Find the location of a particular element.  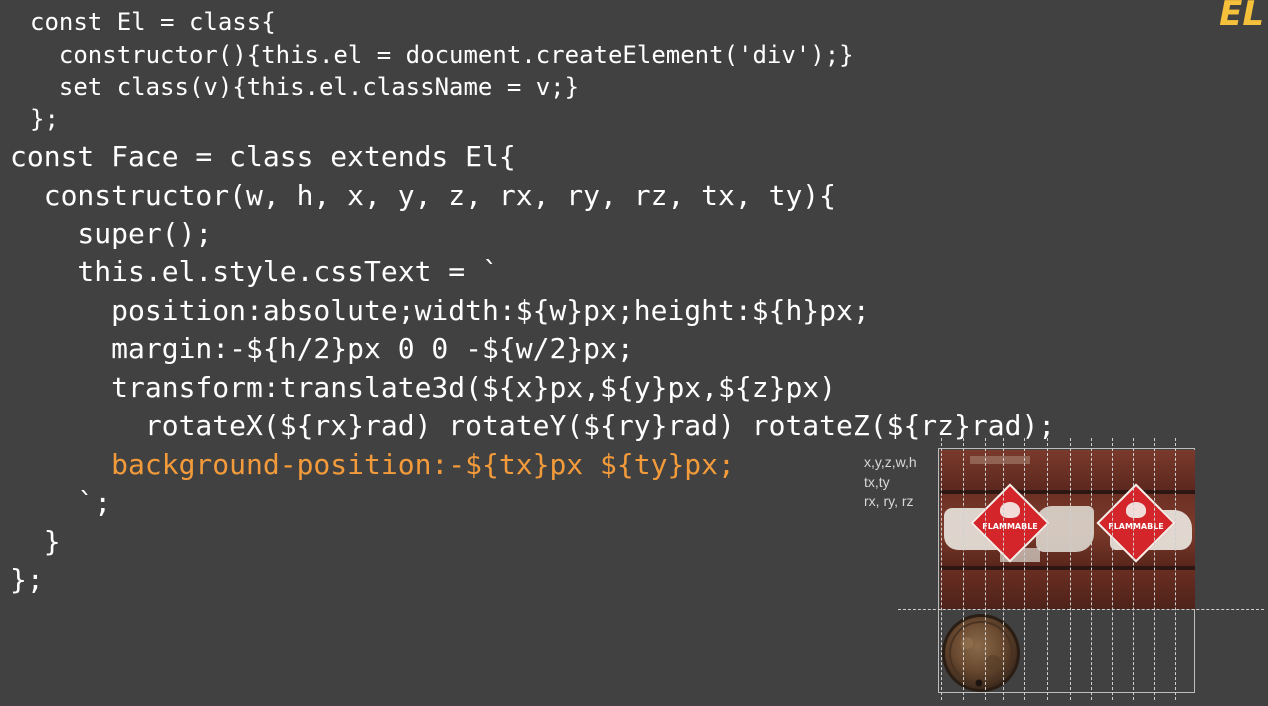

code-line-1: const El = class{ is located at coordinates (153, 22).